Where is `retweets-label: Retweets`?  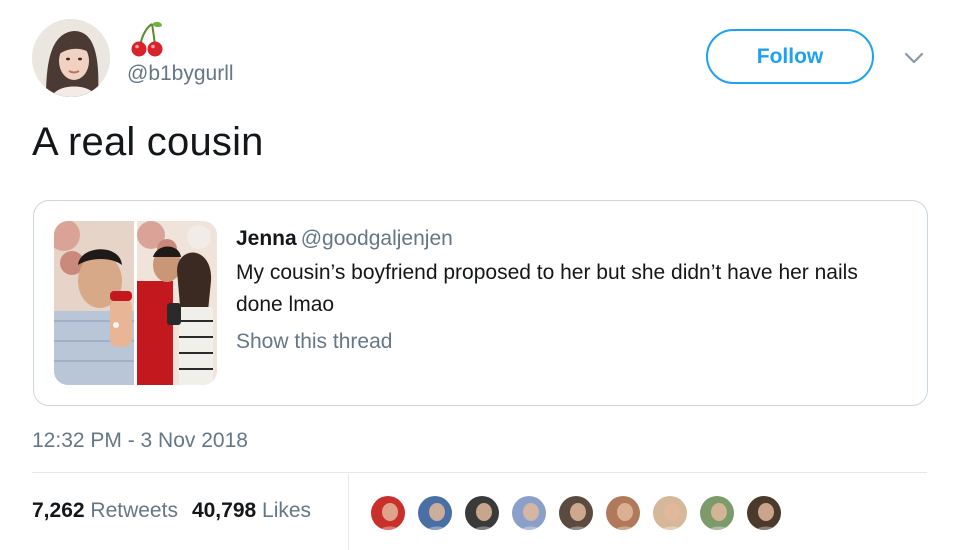 retweets-label: Retweets is located at coordinates (134, 510).